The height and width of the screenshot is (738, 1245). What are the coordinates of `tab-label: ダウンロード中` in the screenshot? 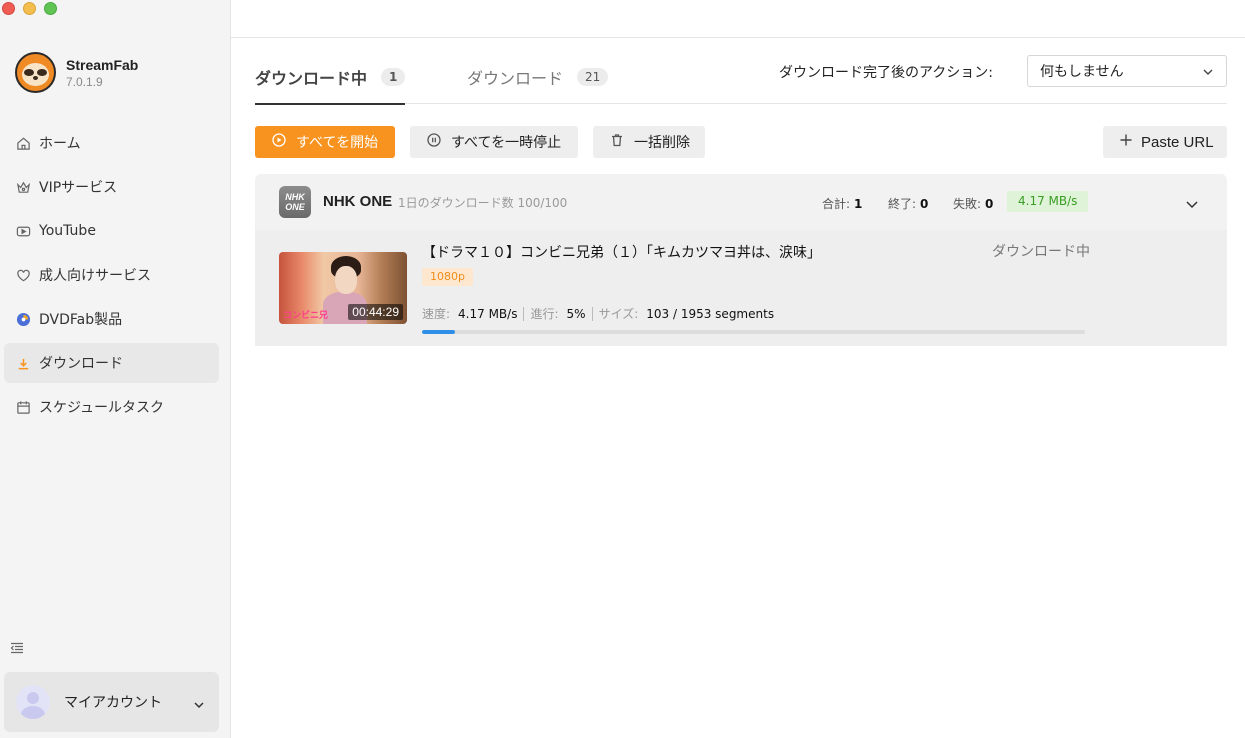 It's located at (311, 78).